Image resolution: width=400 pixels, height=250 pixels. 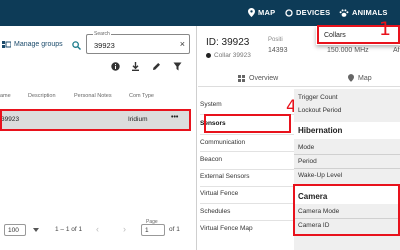 I want to click on nav-map: MAP, so click(x=261, y=12).